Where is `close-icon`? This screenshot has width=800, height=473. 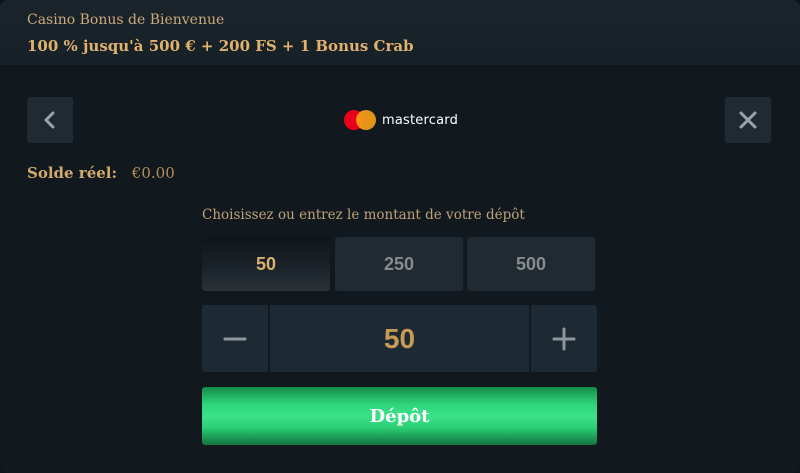
close-icon is located at coordinates (748, 120).